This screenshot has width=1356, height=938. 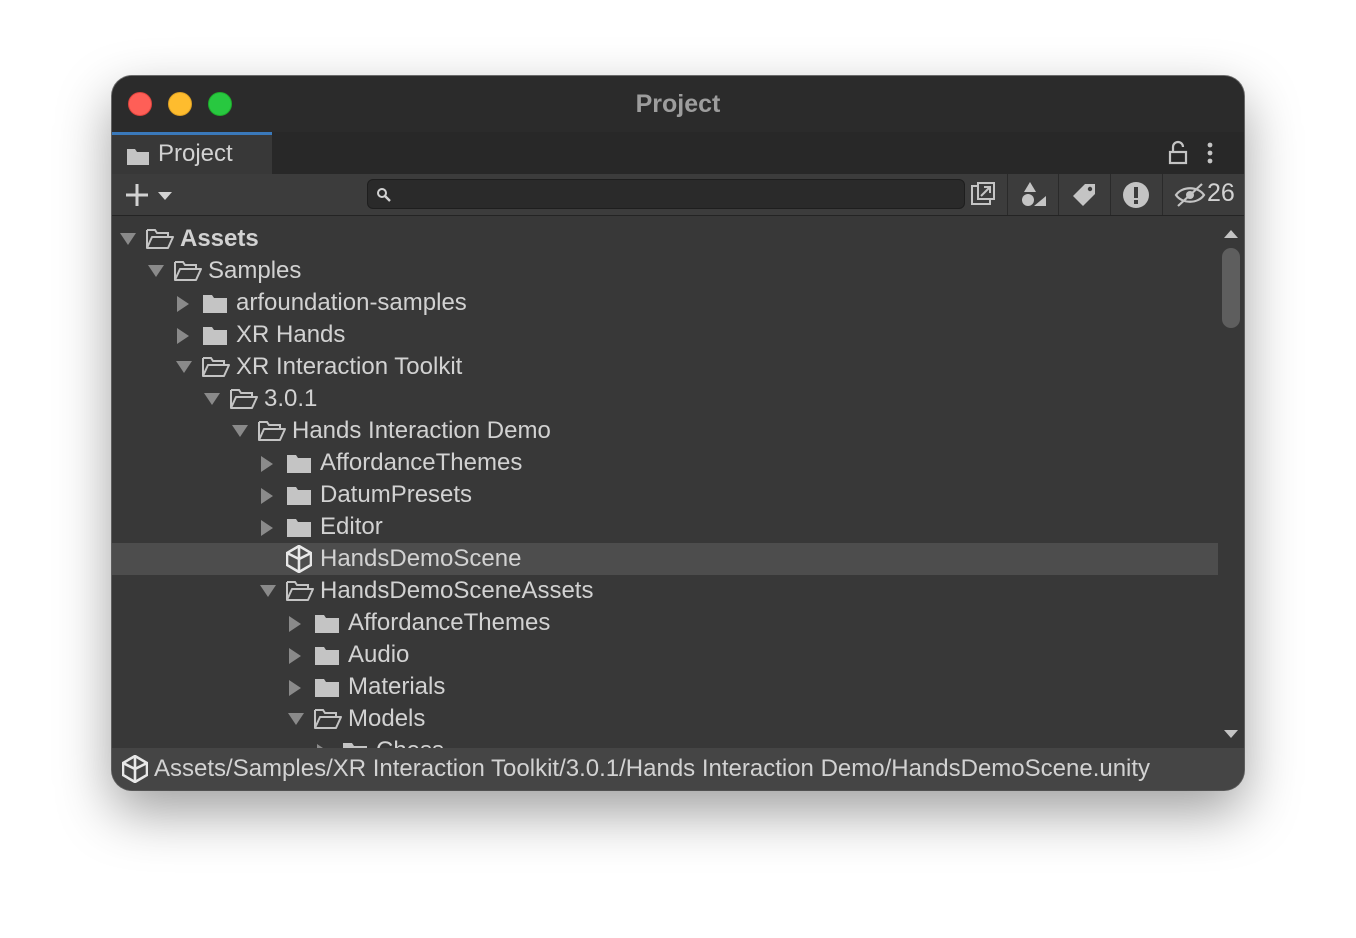 I want to click on tree-row-label: Materials, so click(x=397, y=686).